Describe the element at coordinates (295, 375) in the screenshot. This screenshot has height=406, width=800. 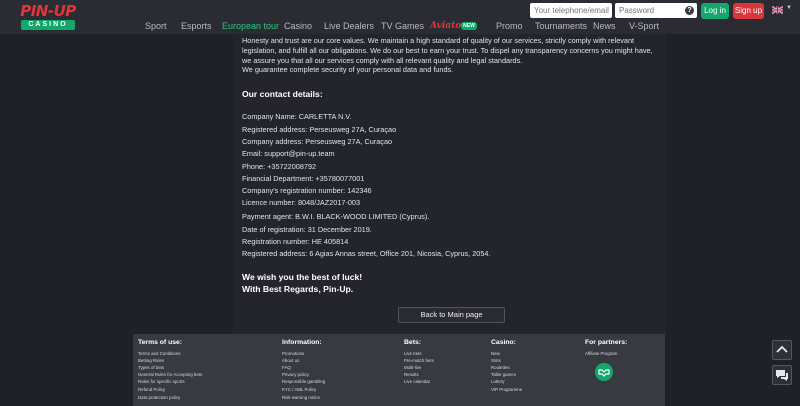
I see `footer-link: Privacy policy` at that location.